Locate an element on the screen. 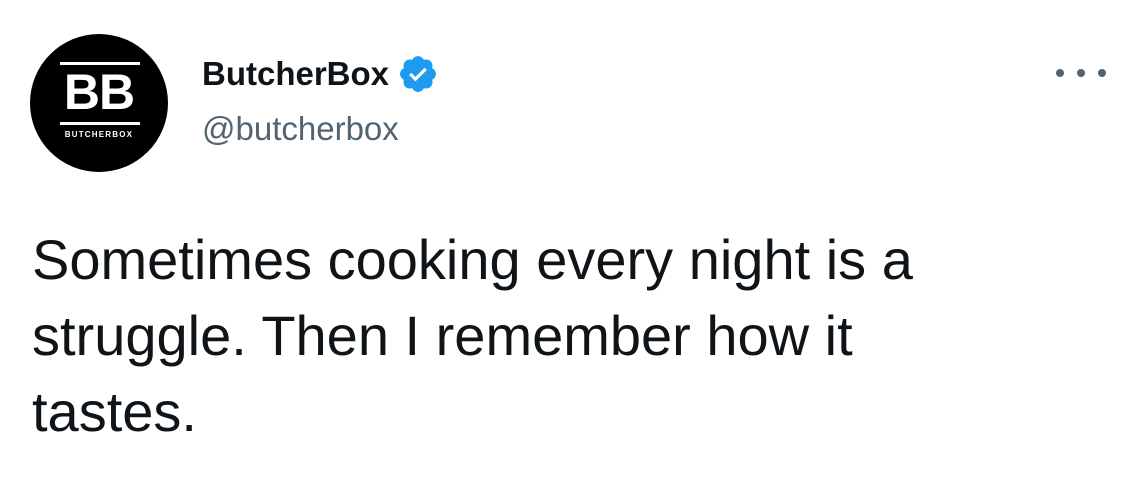 This screenshot has height=478, width=1137. avatar-logo-mark: BB is located at coordinates (99, 92).